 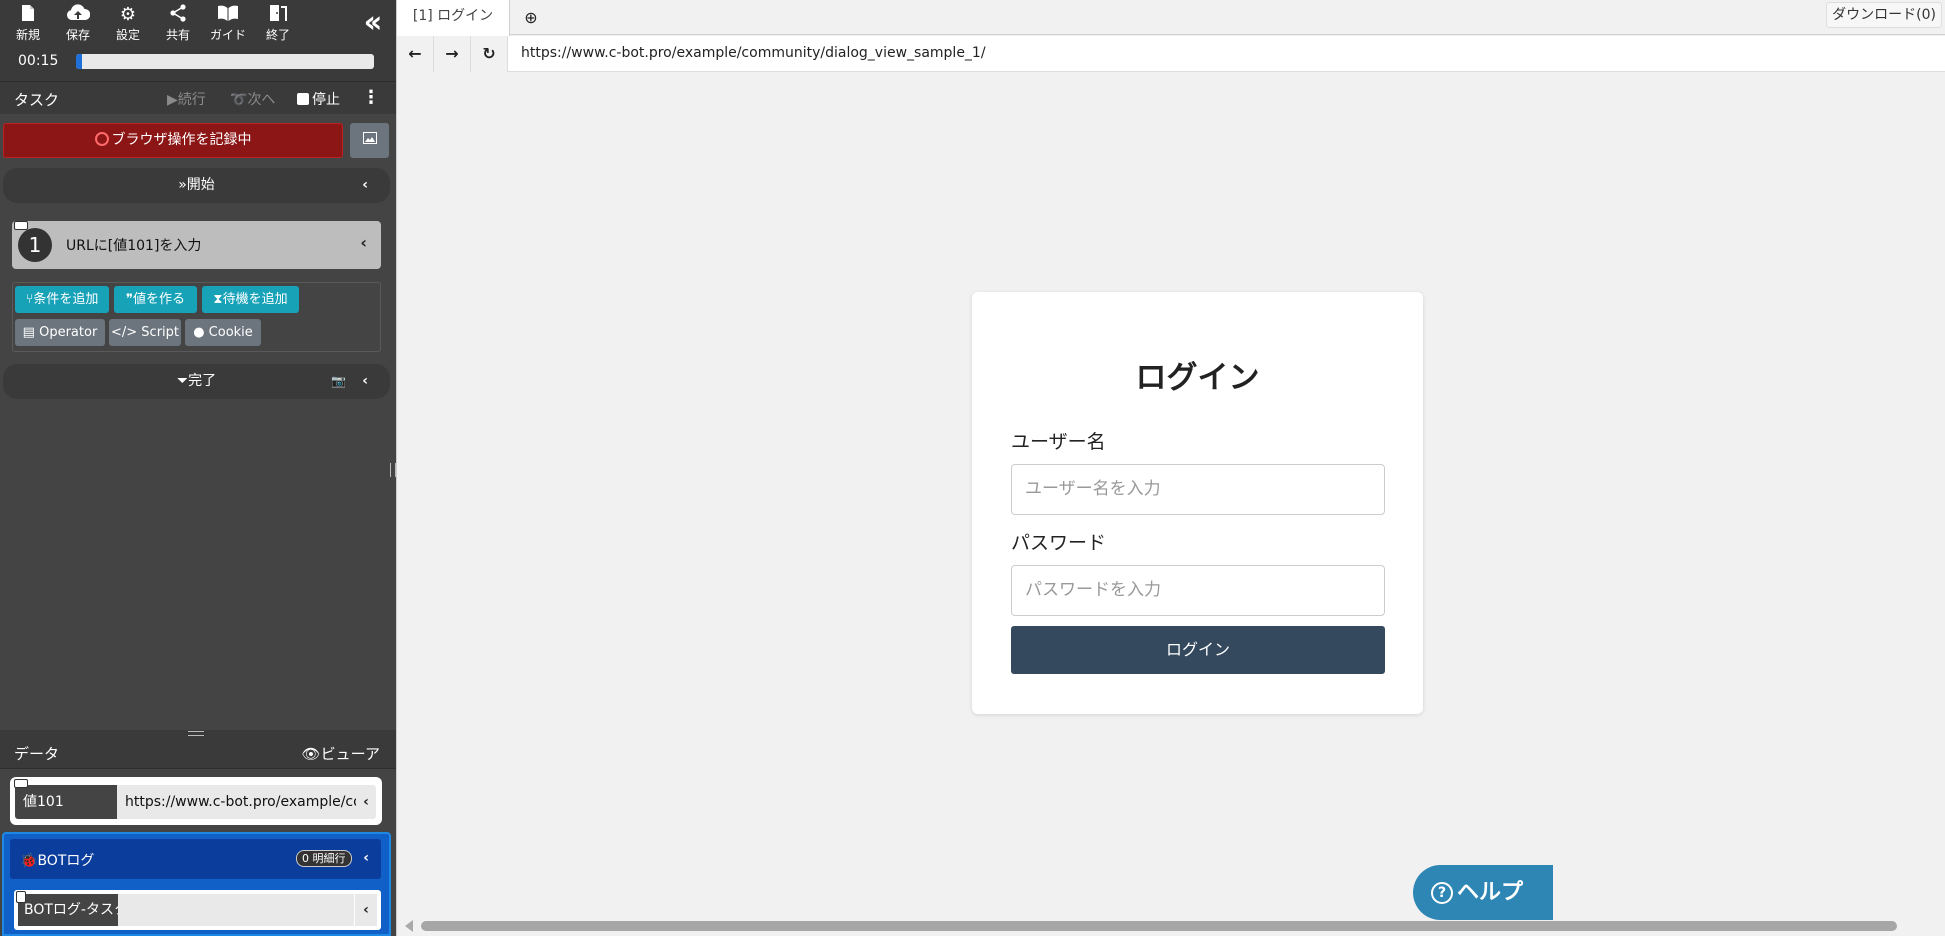 I want to click on next-button: ➰次へ, so click(x=252, y=99).